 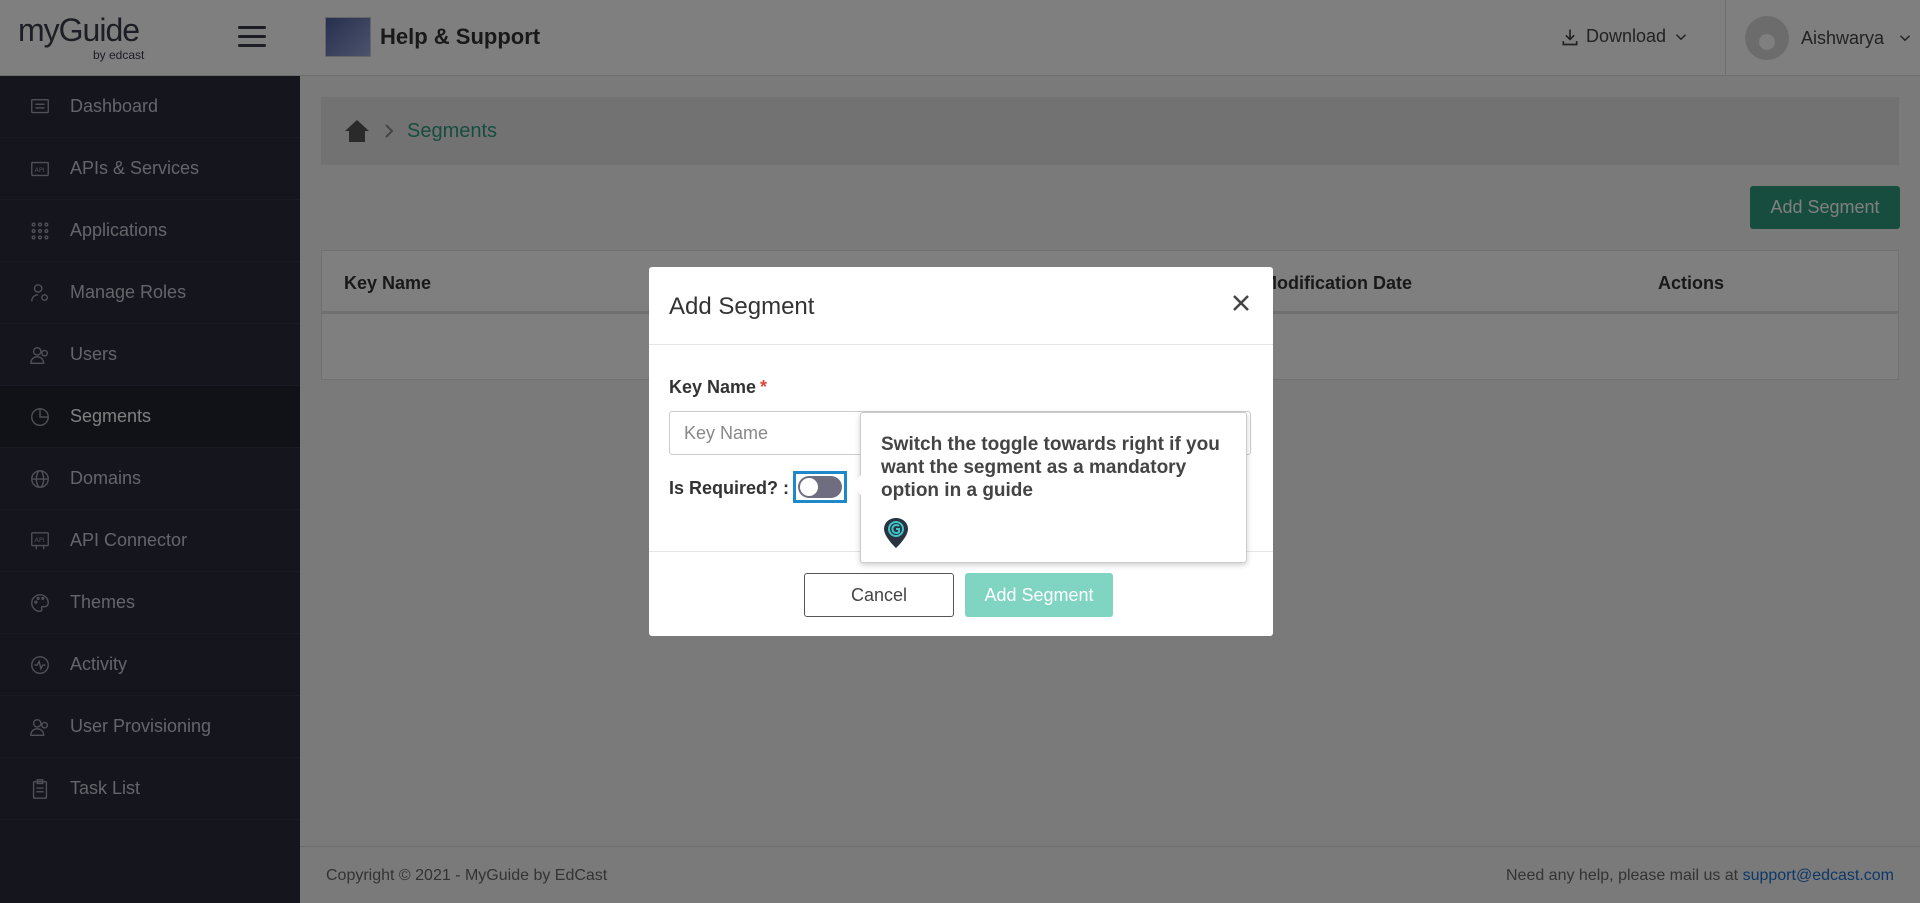 I want to click on cancel-button: Cancel, so click(x=879, y=595).